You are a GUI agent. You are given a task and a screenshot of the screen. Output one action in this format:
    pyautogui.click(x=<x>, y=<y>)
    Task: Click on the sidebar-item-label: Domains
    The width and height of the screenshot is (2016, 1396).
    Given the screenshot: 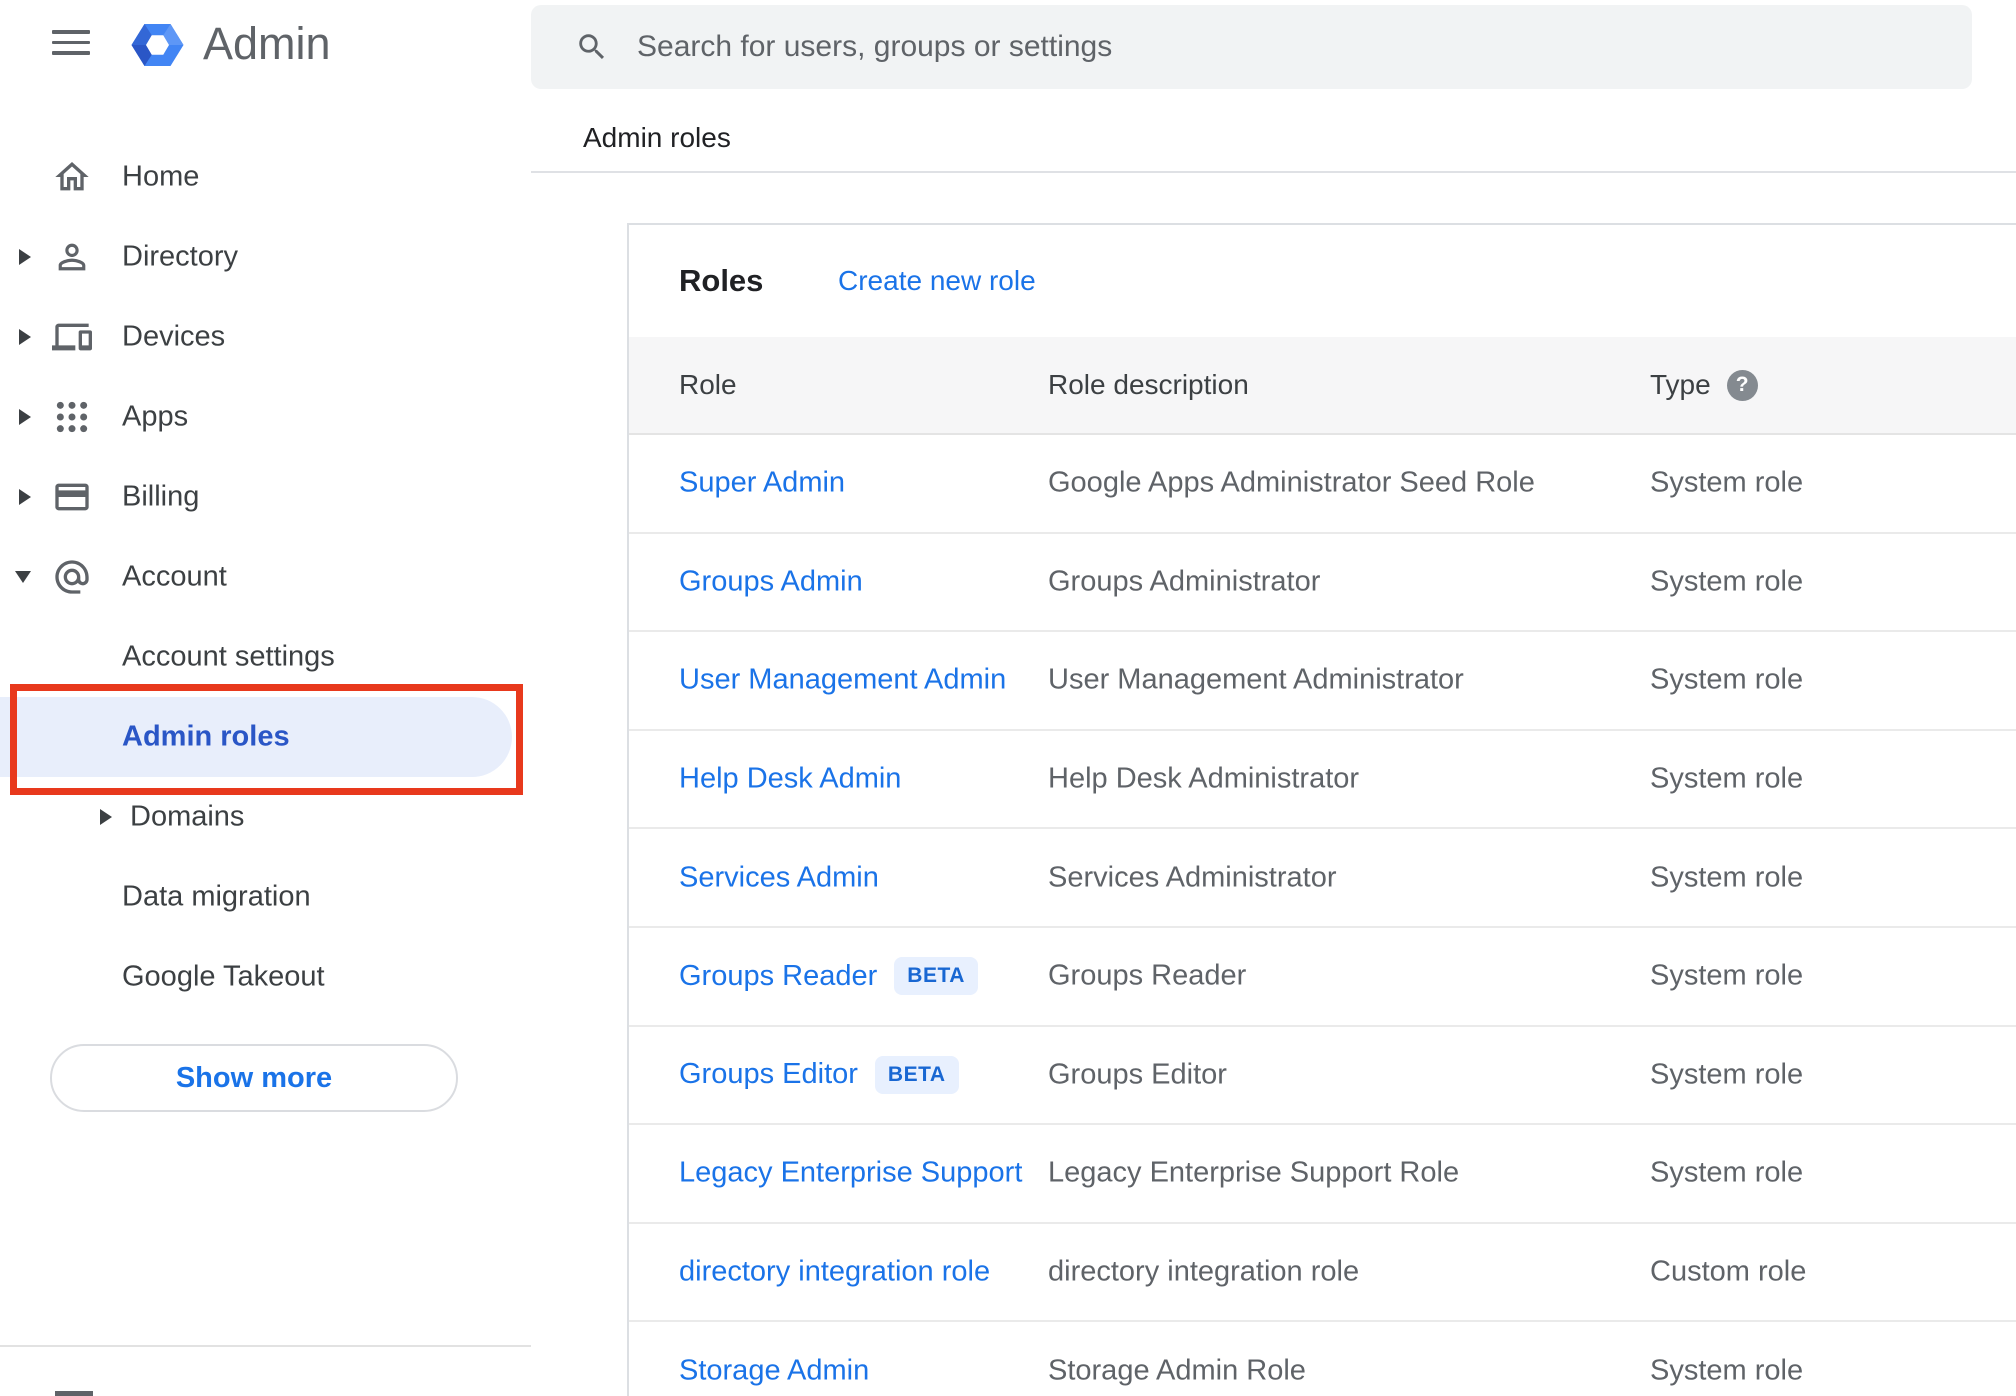 What is the action you would take?
    pyautogui.click(x=187, y=816)
    